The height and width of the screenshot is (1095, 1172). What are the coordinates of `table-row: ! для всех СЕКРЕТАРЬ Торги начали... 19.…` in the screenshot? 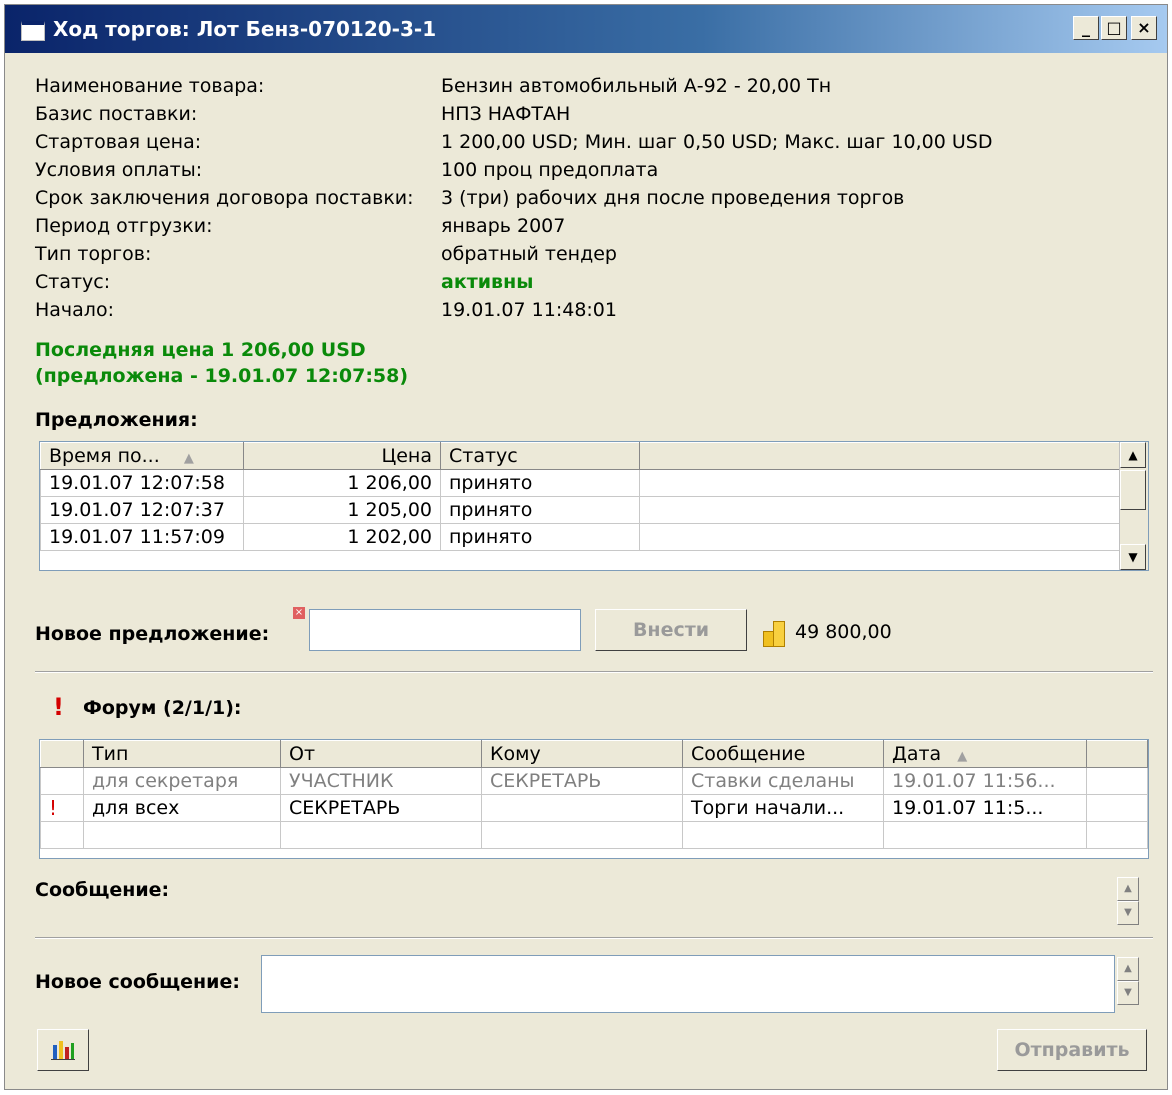 It's located at (594, 808).